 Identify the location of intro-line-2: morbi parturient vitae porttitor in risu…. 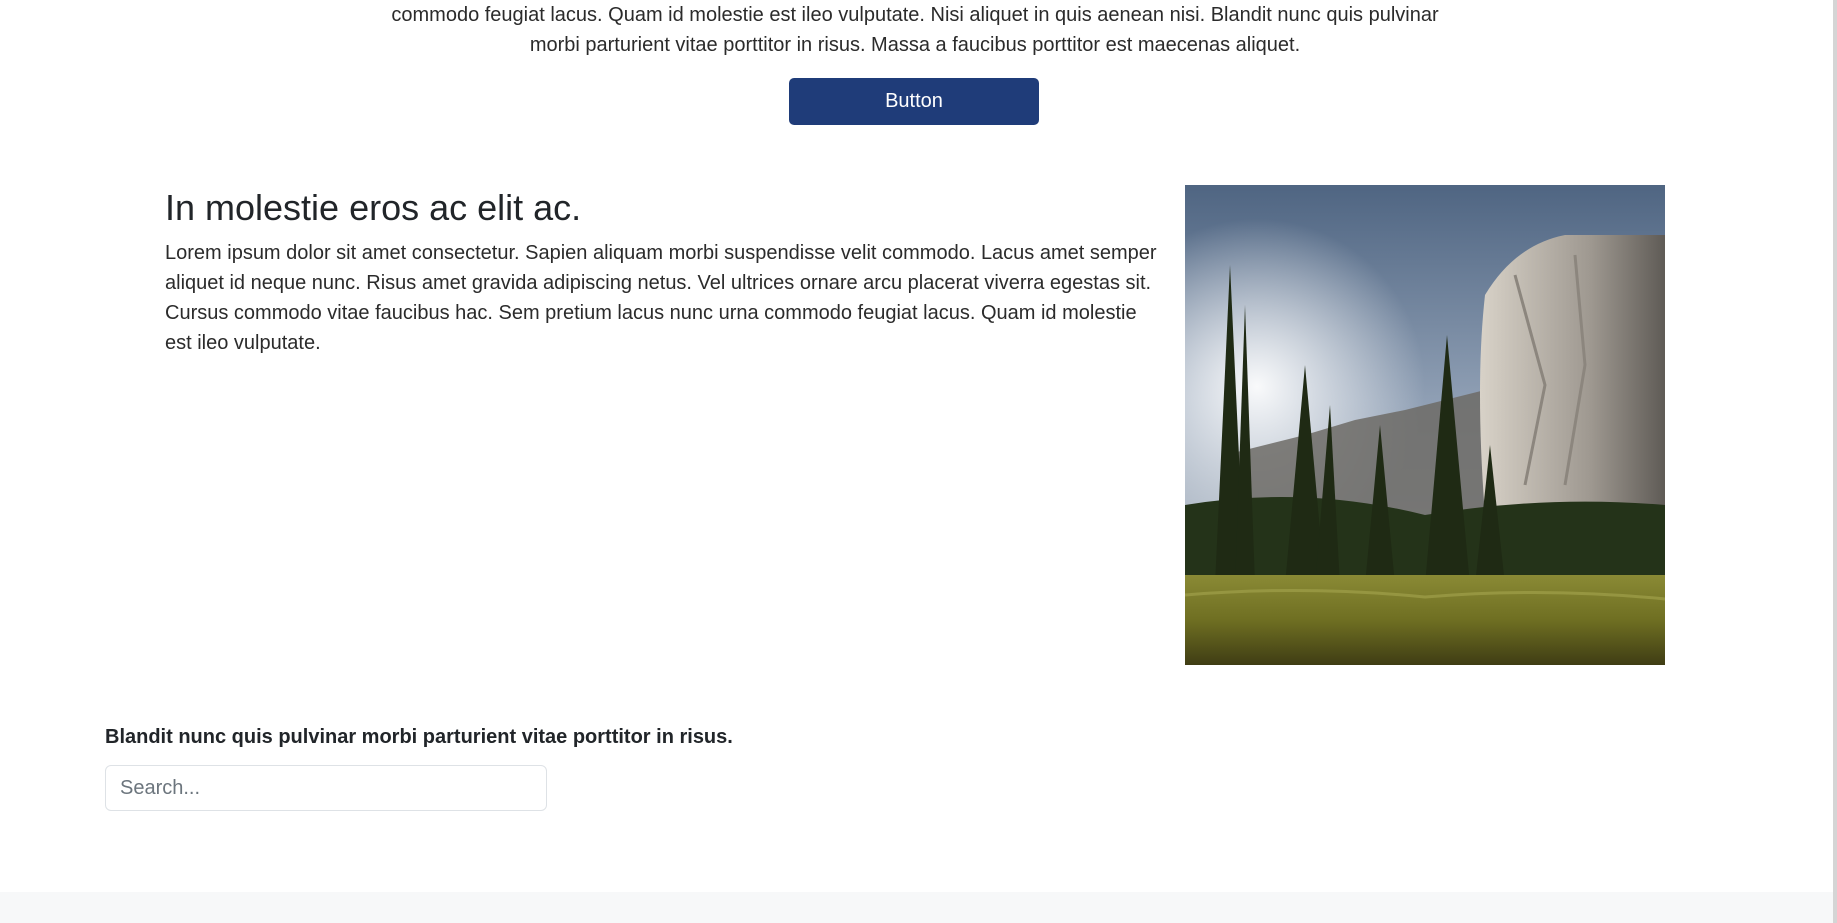
(915, 45).